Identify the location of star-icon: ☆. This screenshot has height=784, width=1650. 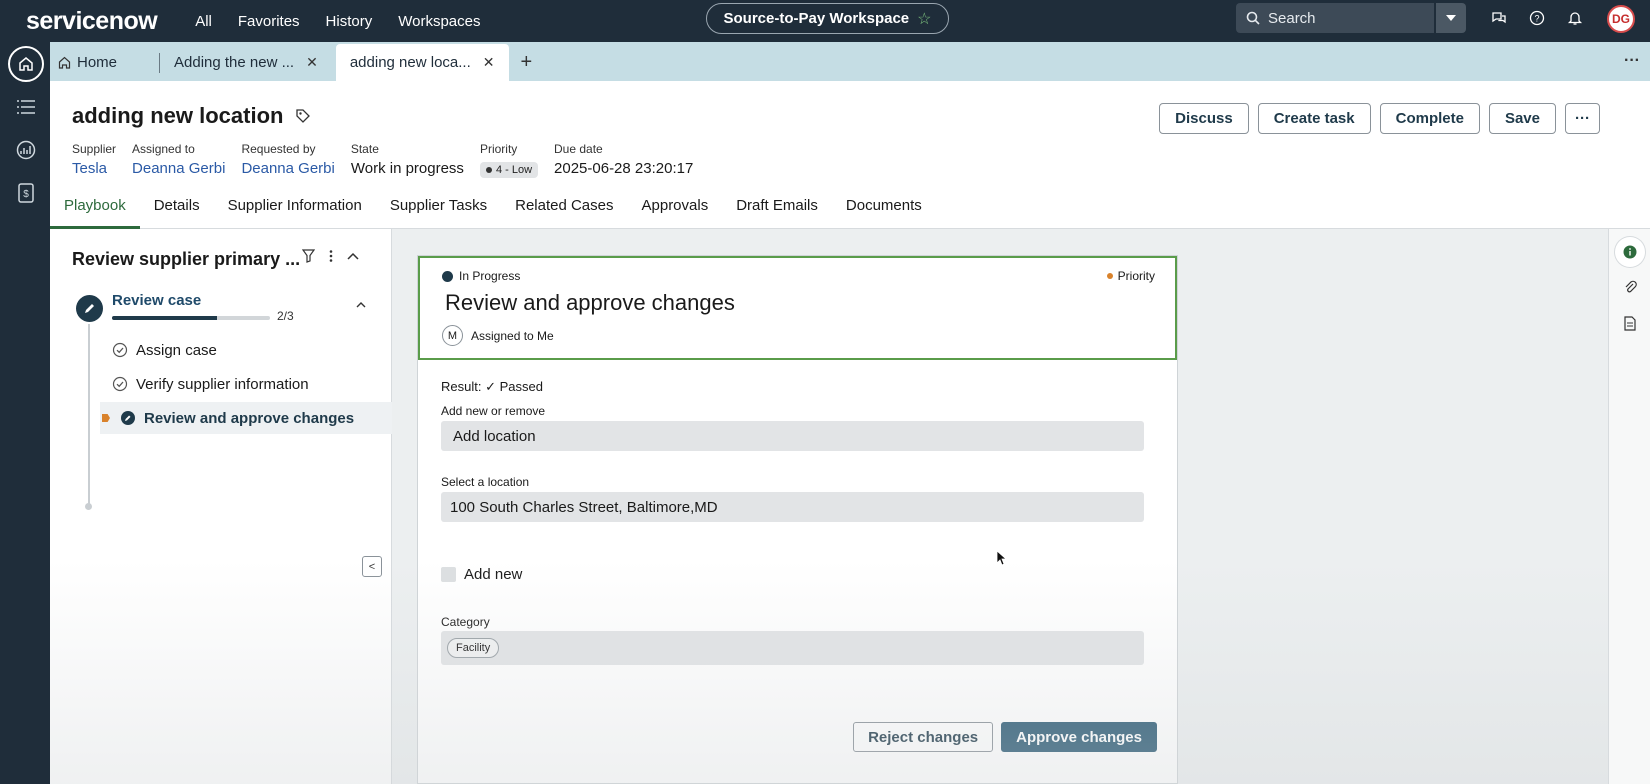
(924, 19).